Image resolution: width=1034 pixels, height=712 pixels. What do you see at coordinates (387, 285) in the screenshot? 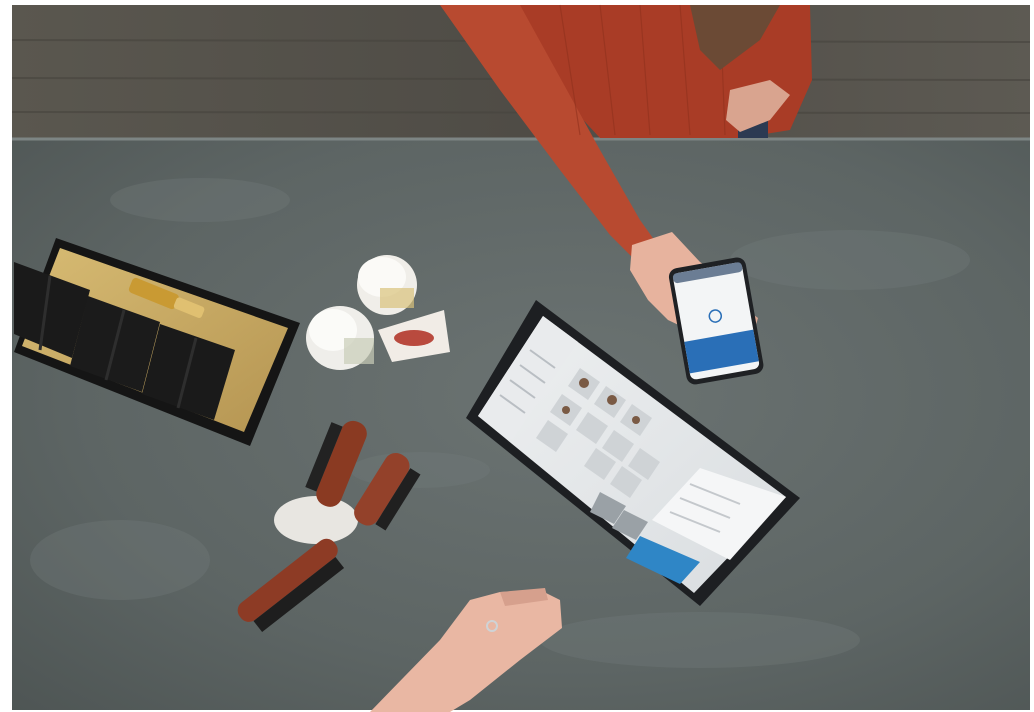
I see `cosmetic-jar` at bounding box center [387, 285].